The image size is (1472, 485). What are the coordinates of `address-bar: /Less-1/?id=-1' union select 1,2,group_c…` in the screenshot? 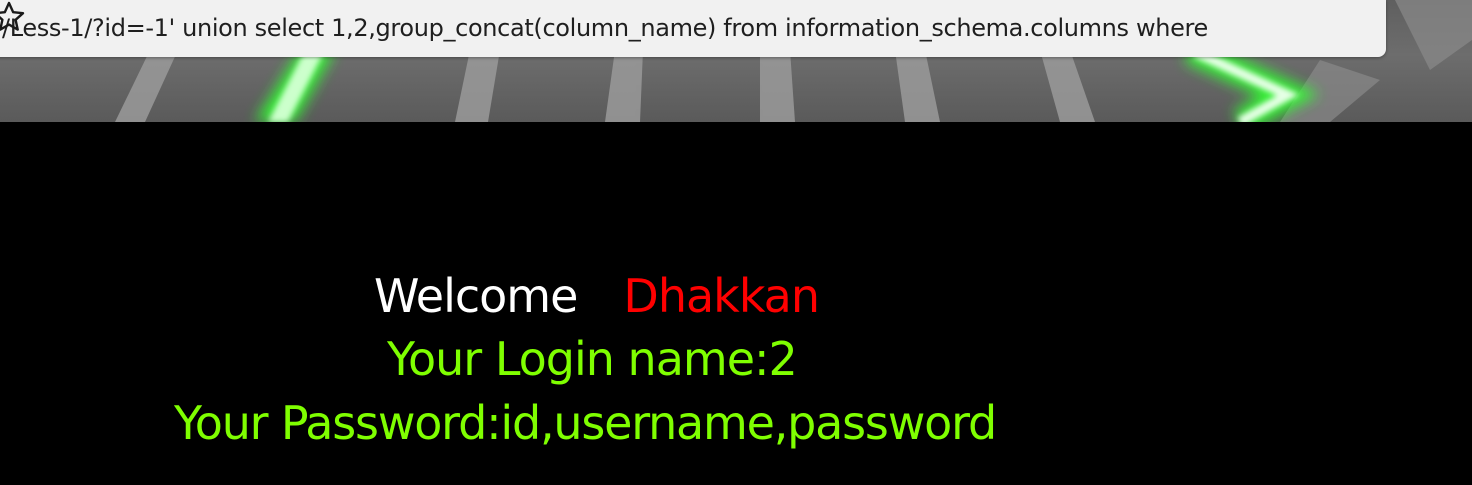 It's located at (693, 28).